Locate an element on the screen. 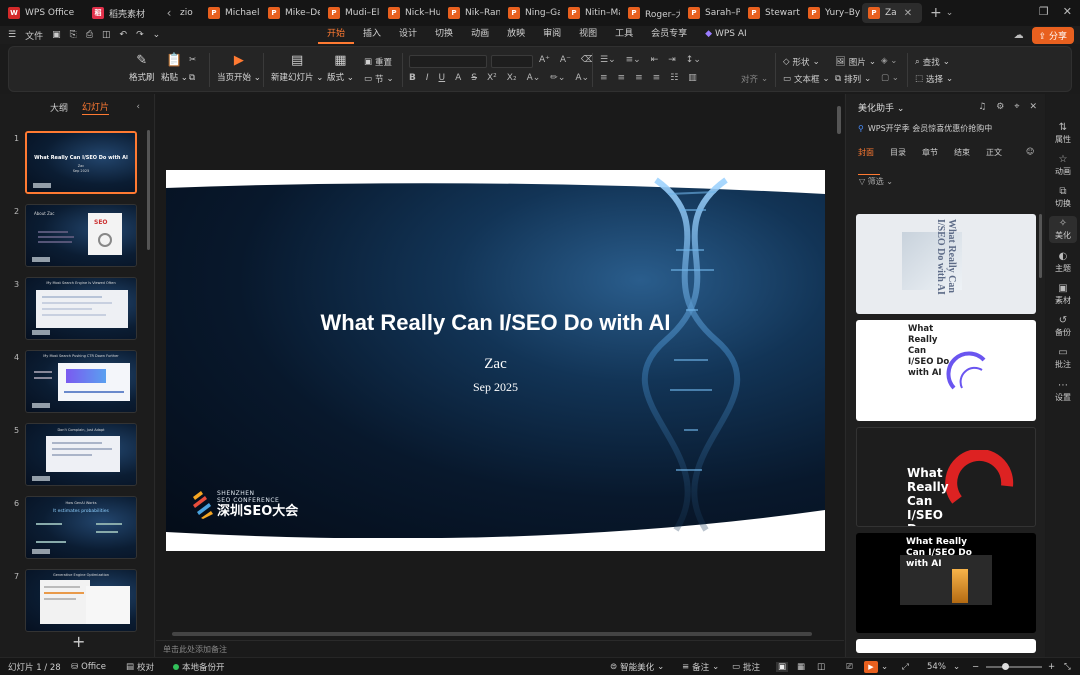 This screenshot has width=1080, height=675. reset-button: ▣ 重置 is located at coordinates (378, 62).